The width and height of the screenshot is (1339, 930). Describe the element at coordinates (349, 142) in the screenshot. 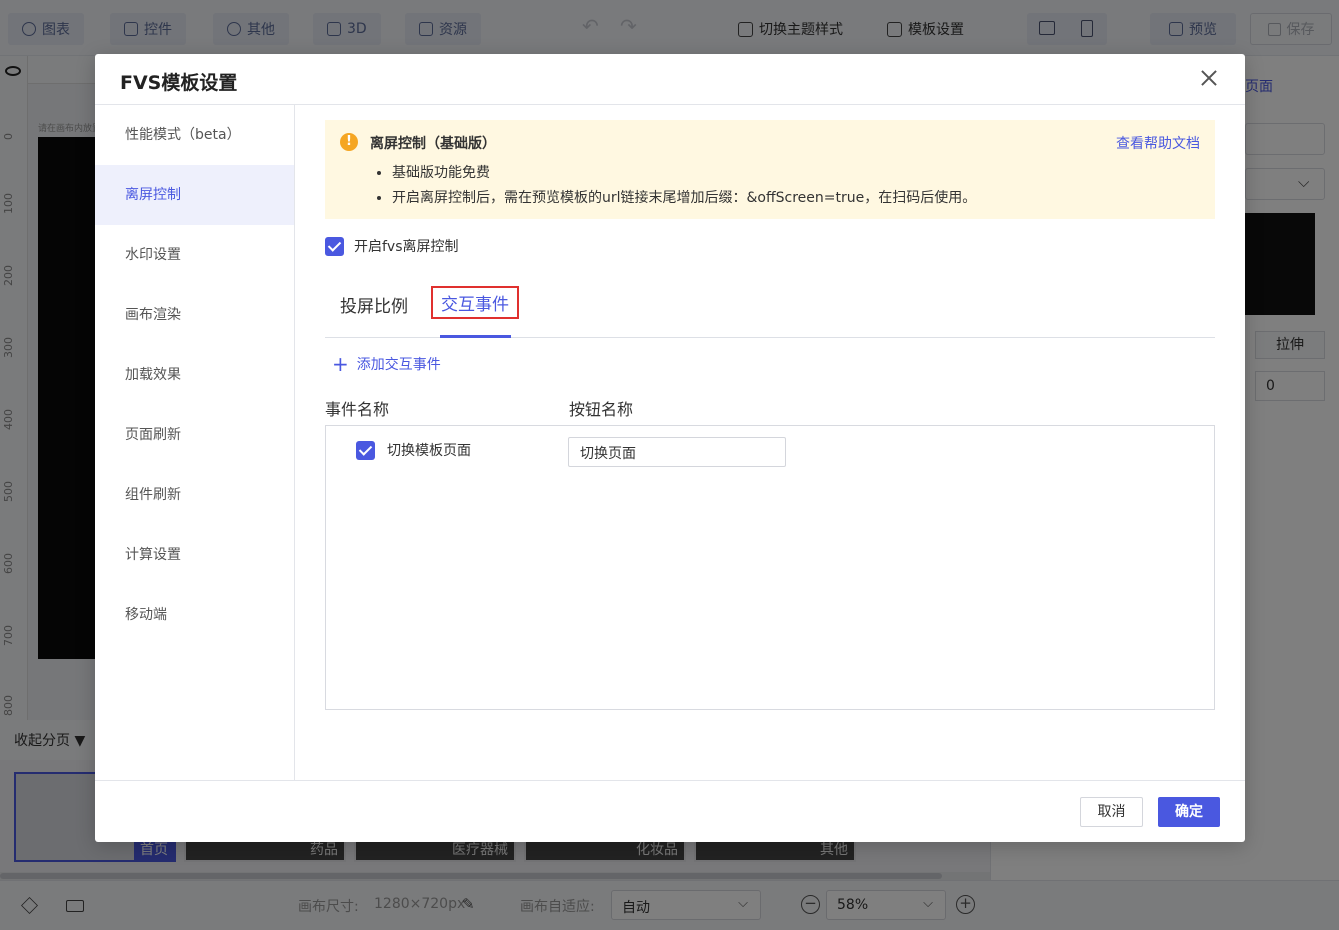

I see `warning-icon: !` at that location.